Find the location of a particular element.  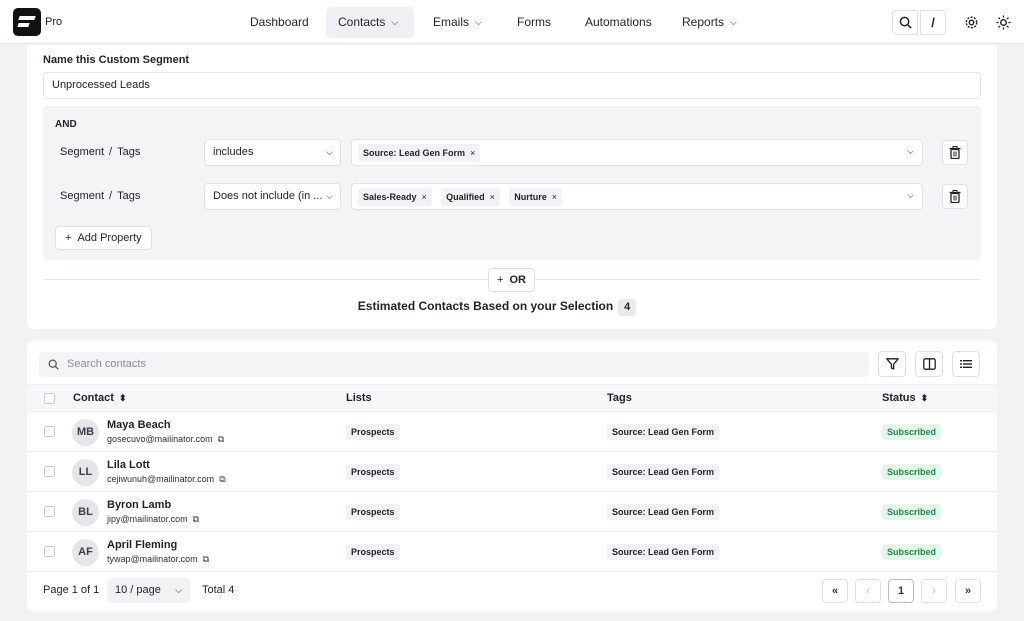

first-page-button: « is located at coordinates (835, 591).